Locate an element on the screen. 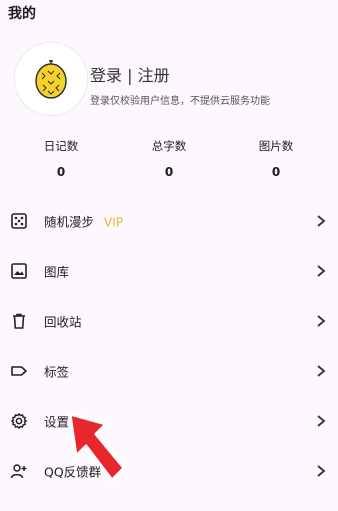 Image resolution: width=338 pixels, height=511 pixels. page-title: 我的 is located at coordinates (22, 14).